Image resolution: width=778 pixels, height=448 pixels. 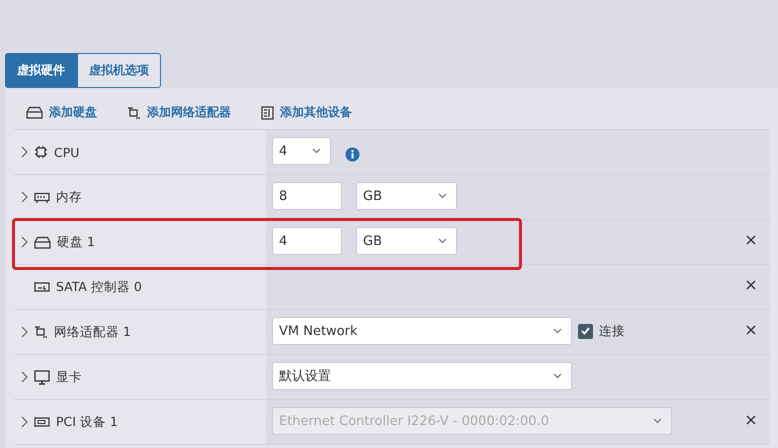 What do you see at coordinates (69, 377) in the screenshot?
I see `row-label: 显卡` at bounding box center [69, 377].